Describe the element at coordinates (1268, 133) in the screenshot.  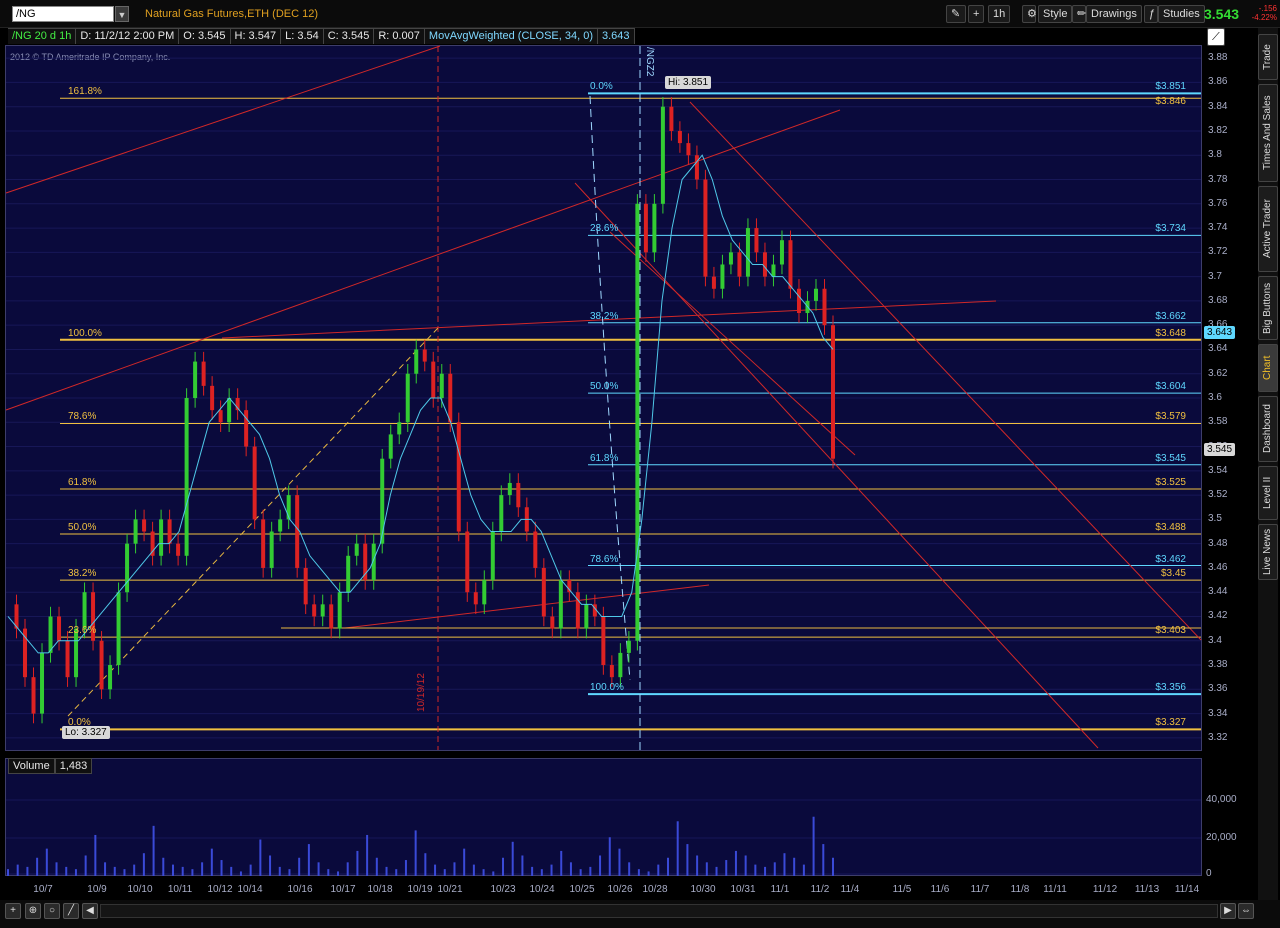
I see `tab-times-and-sales: Times And Sales` at that location.